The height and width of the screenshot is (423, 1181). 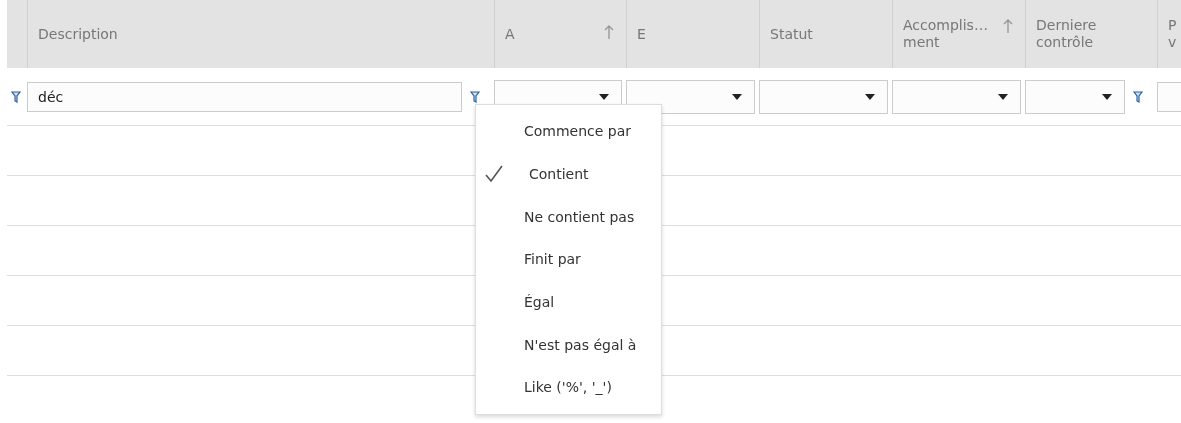 What do you see at coordinates (510, 34) in the screenshot?
I see `column-header: A` at bounding box center [510, 34].